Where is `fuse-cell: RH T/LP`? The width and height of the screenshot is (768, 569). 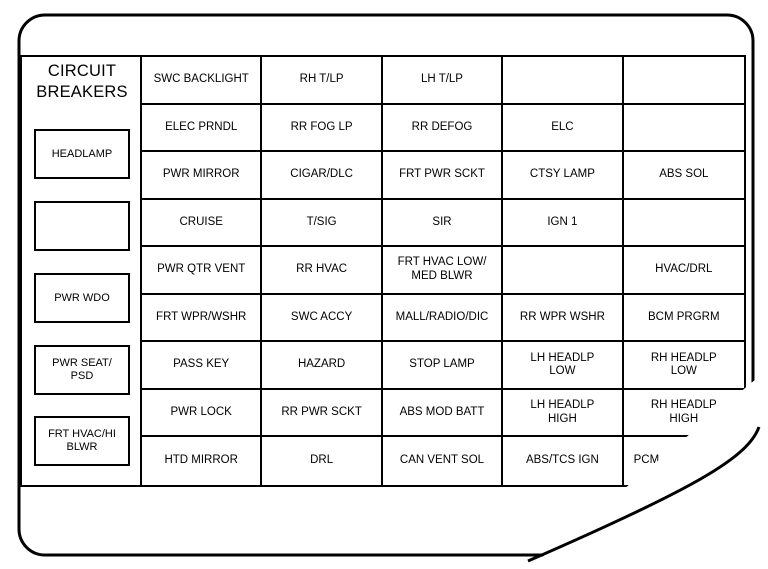
fuse-cell: RH T/LP is located at coordinates (322, 81).